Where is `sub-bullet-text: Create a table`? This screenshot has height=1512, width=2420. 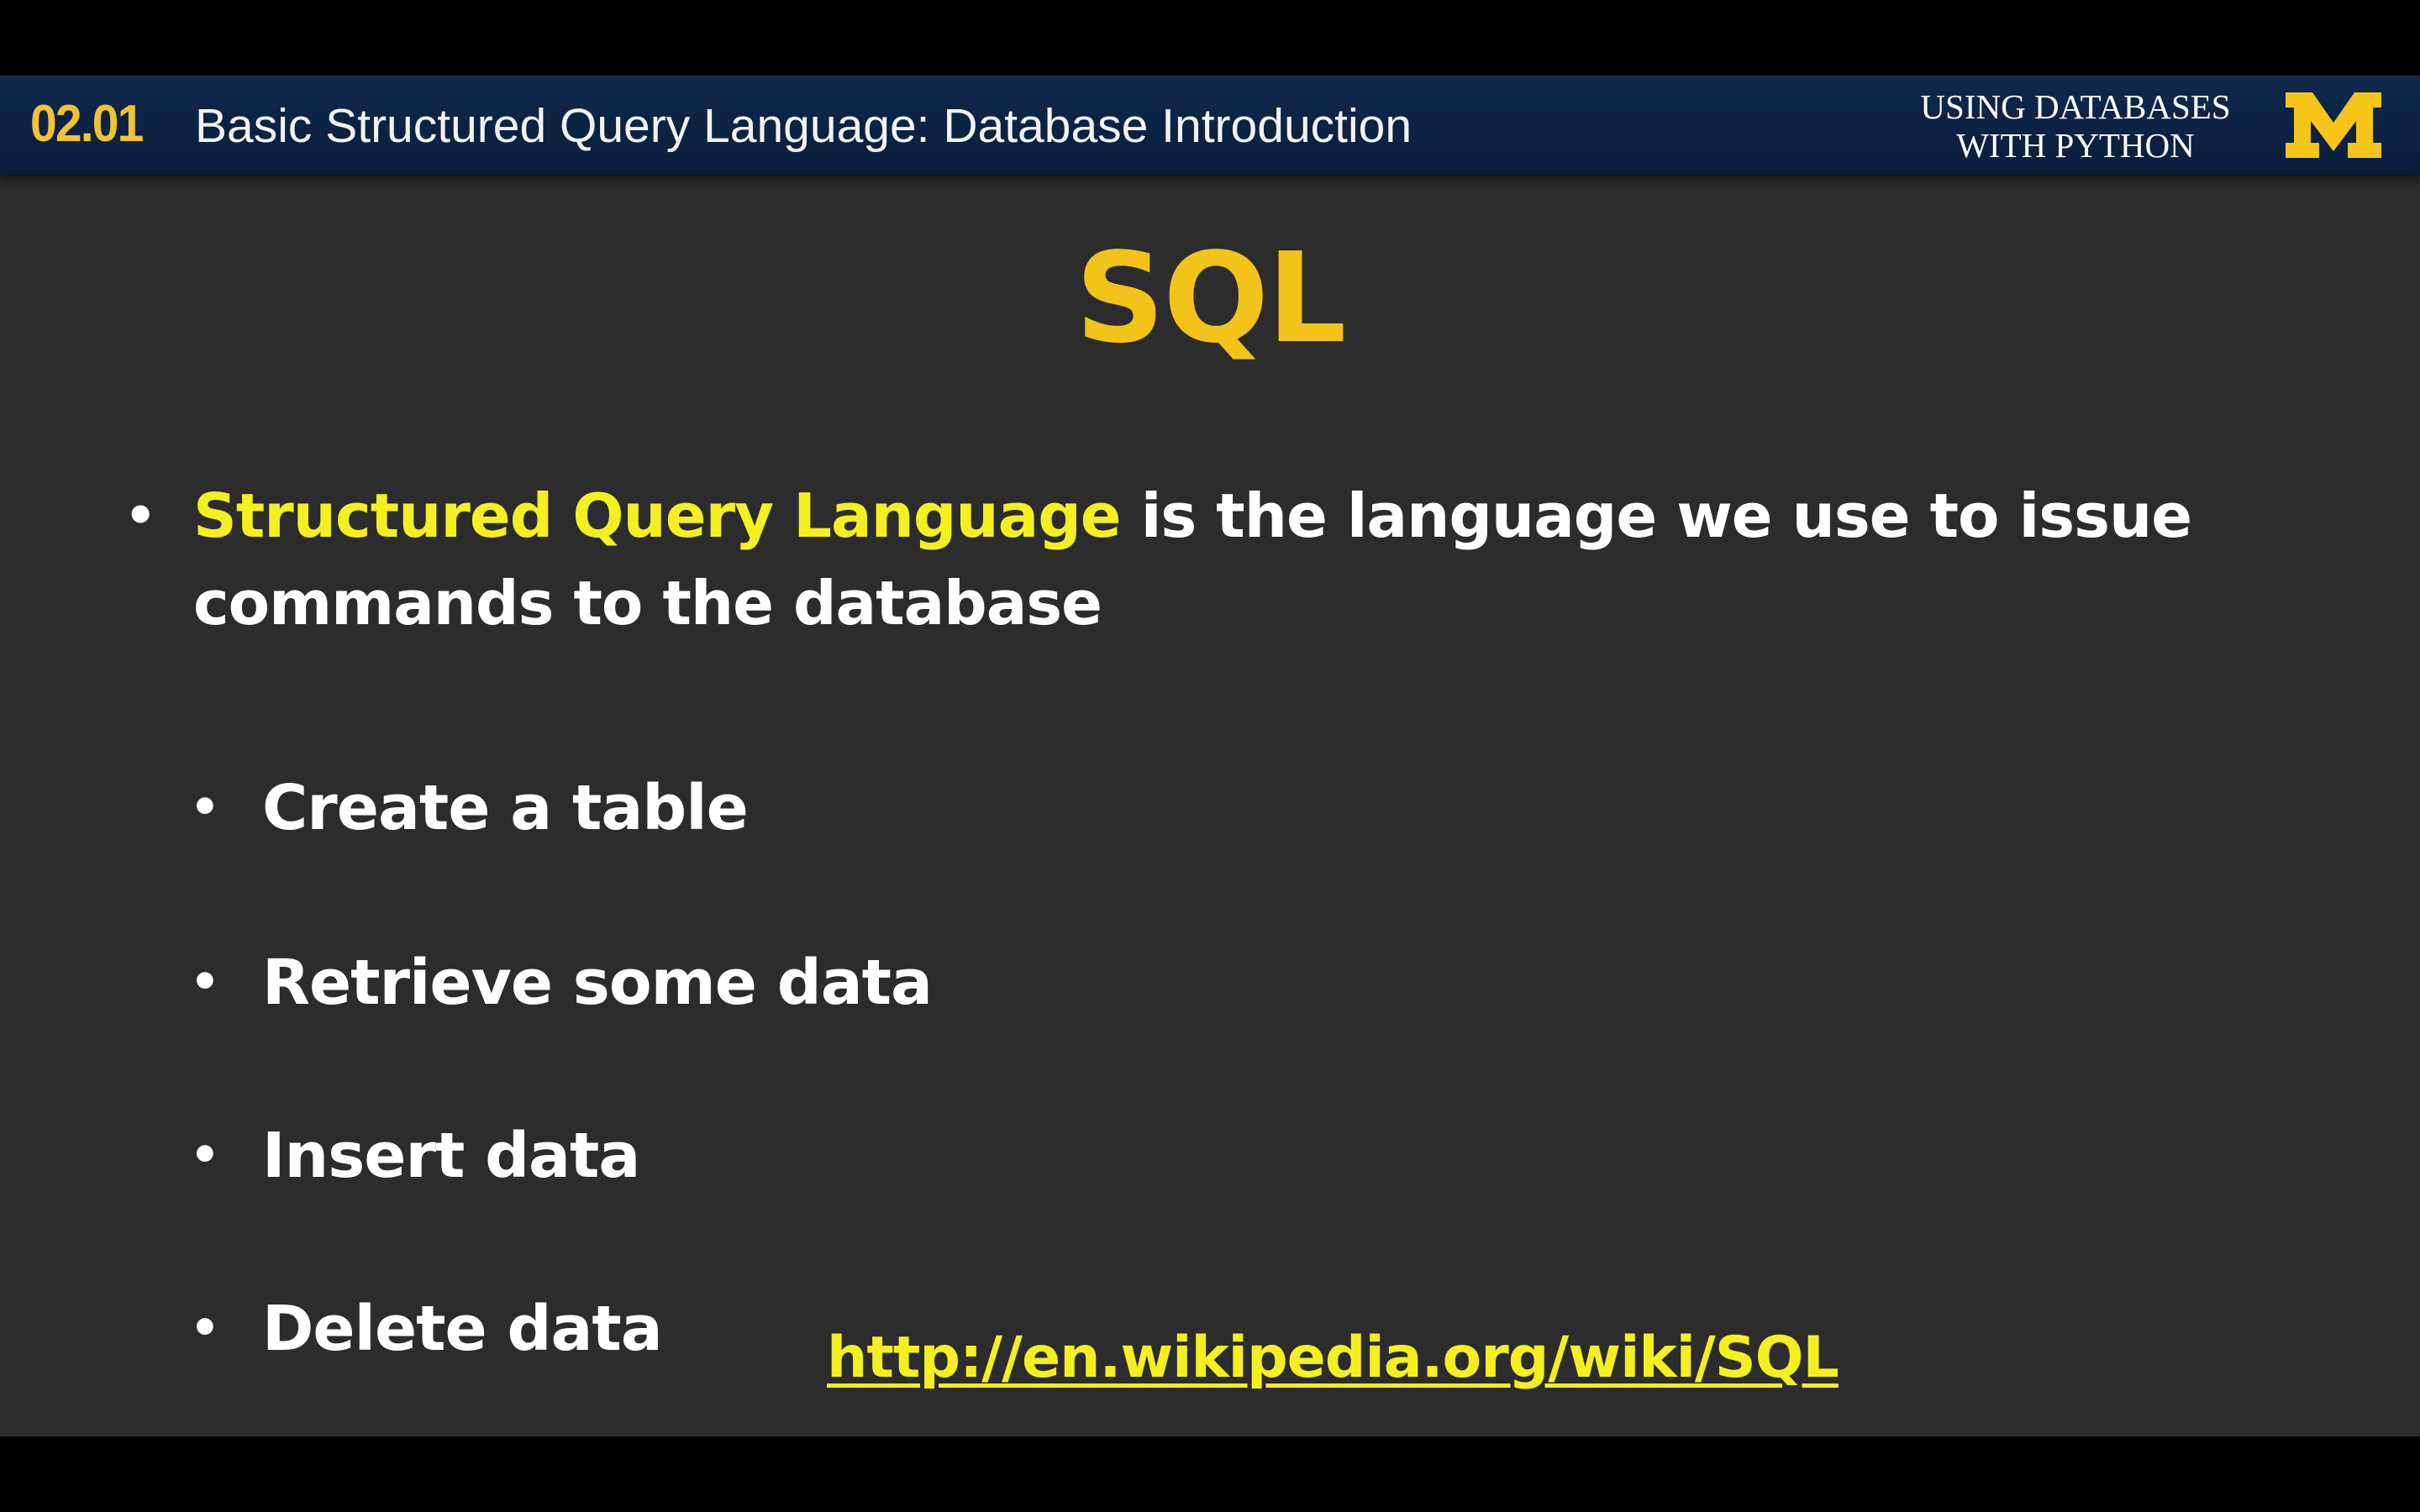
sub-bullet-text: Create a table is located at coordinates (506, 808).